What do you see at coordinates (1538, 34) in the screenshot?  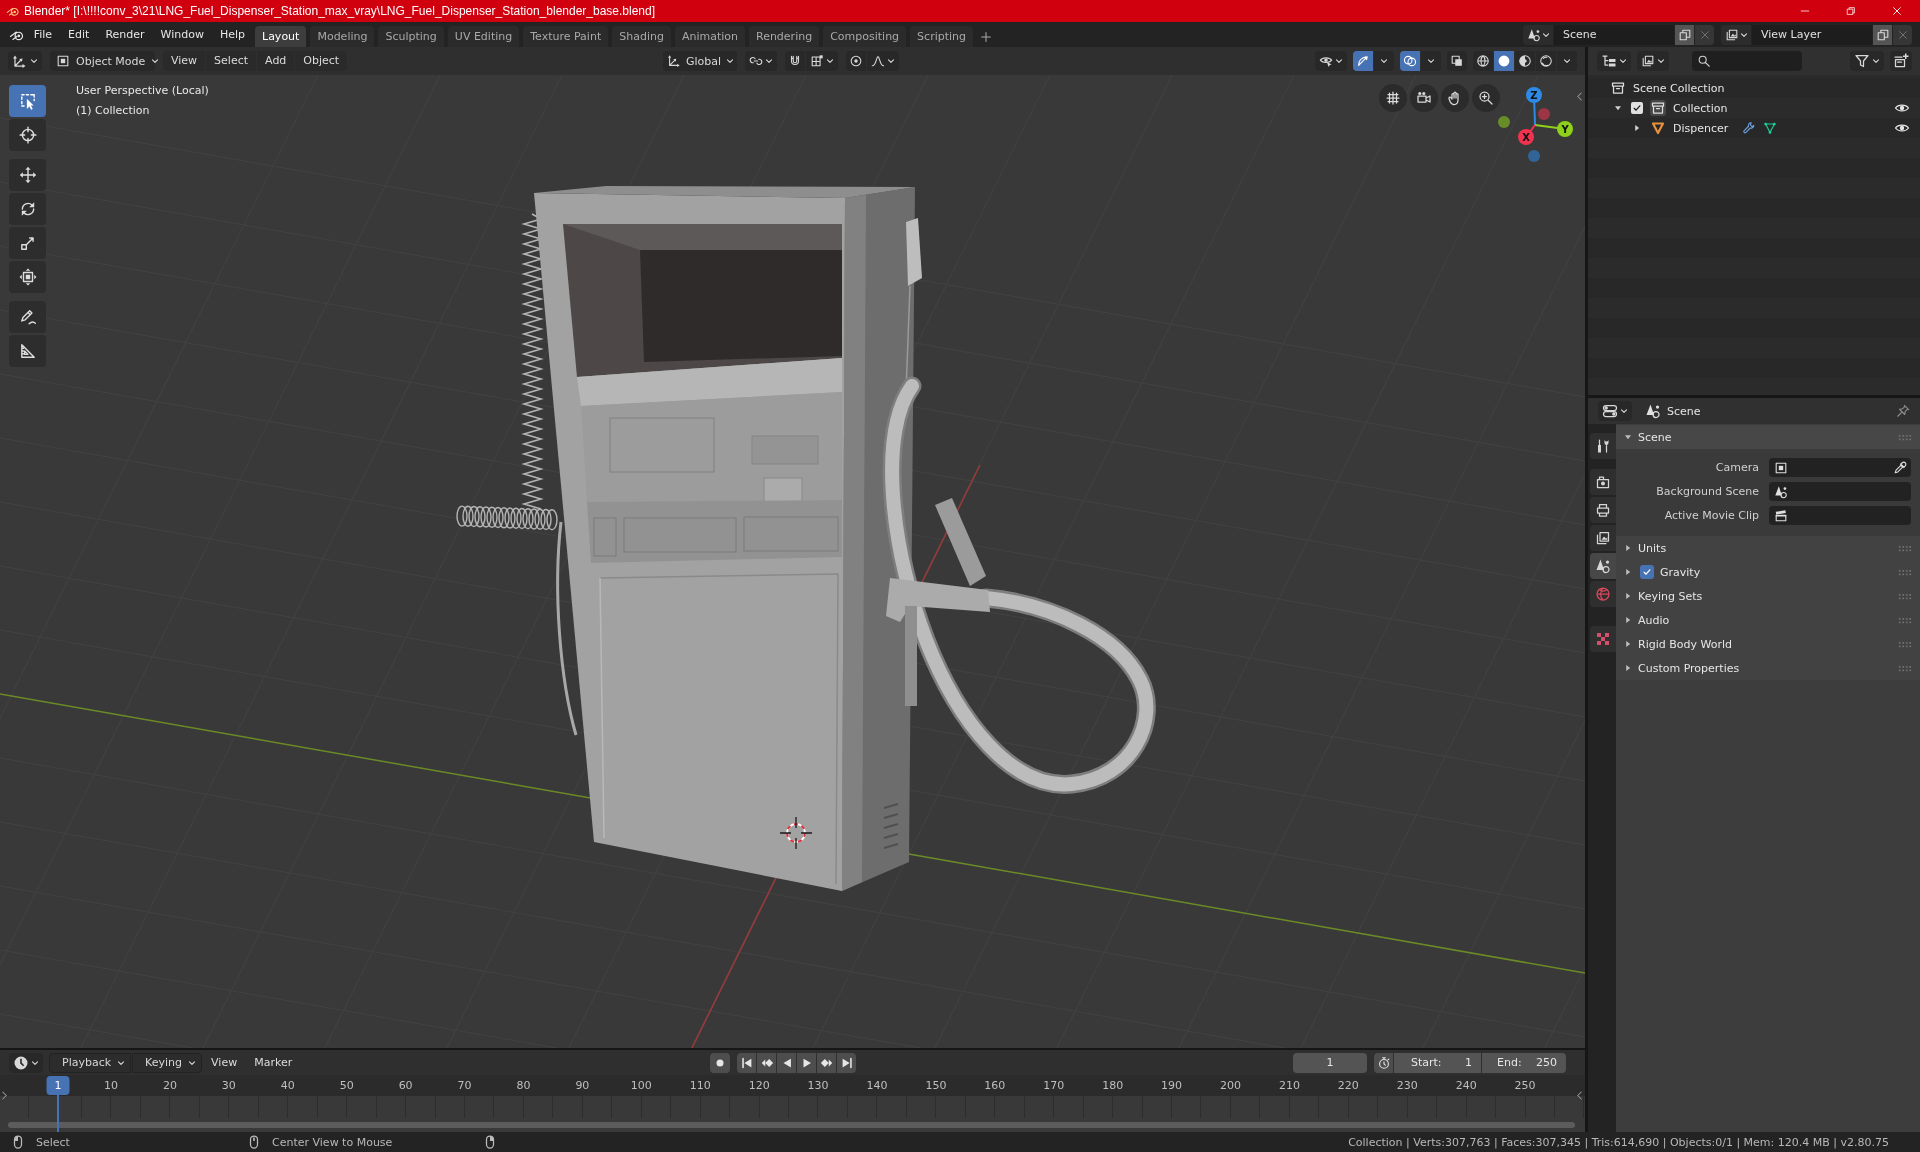 I see `scene-browse-button` at bounding box center [1538, 34].